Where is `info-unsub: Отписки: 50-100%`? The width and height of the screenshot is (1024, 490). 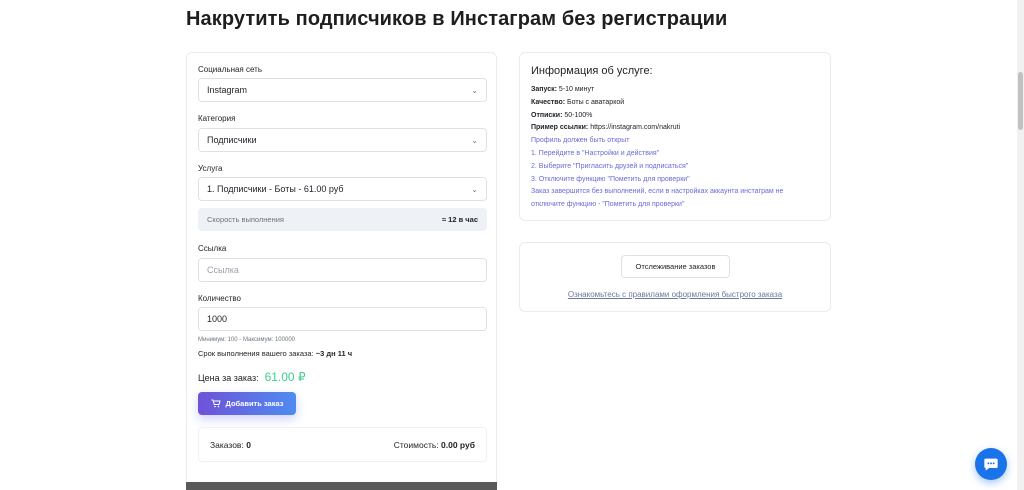
info-unsub: Отписки: 50-100% is located at coordinates (675, 116).